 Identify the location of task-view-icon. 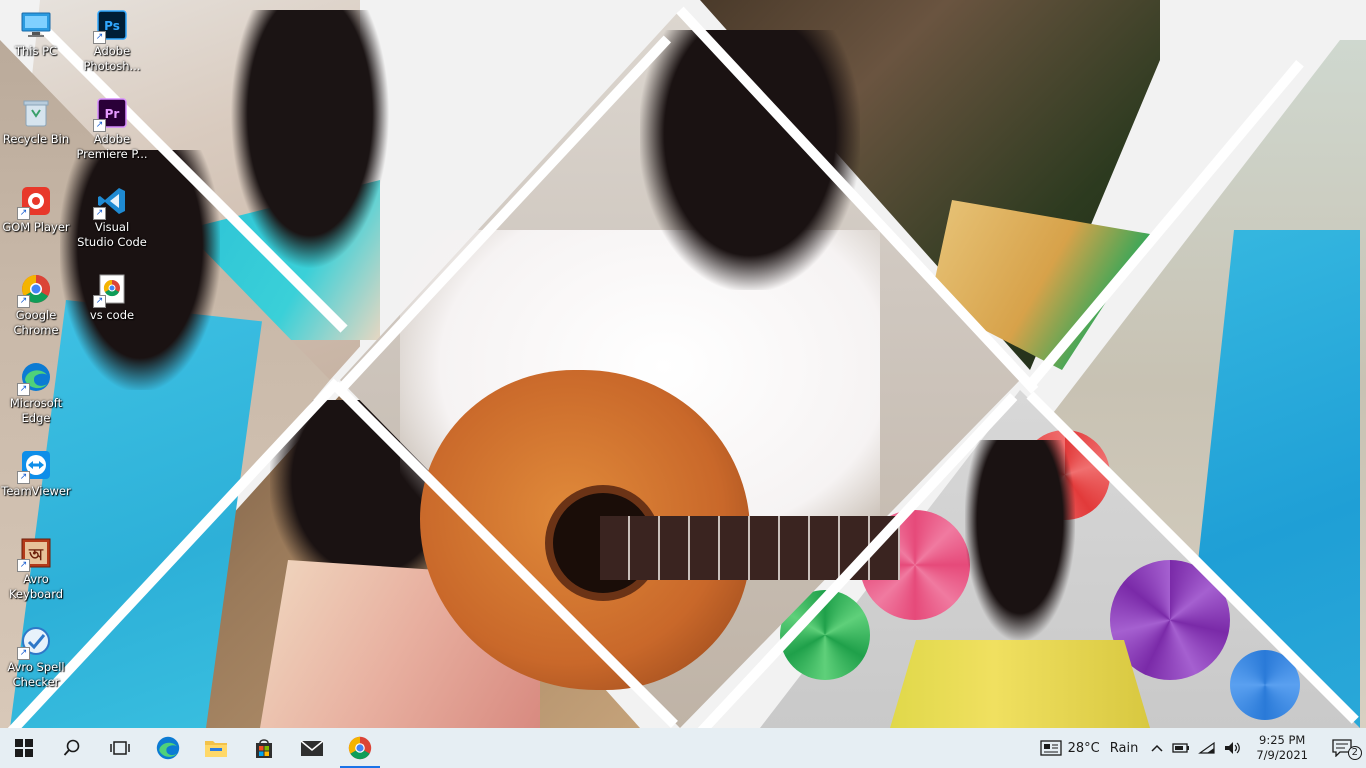
(120, 748).